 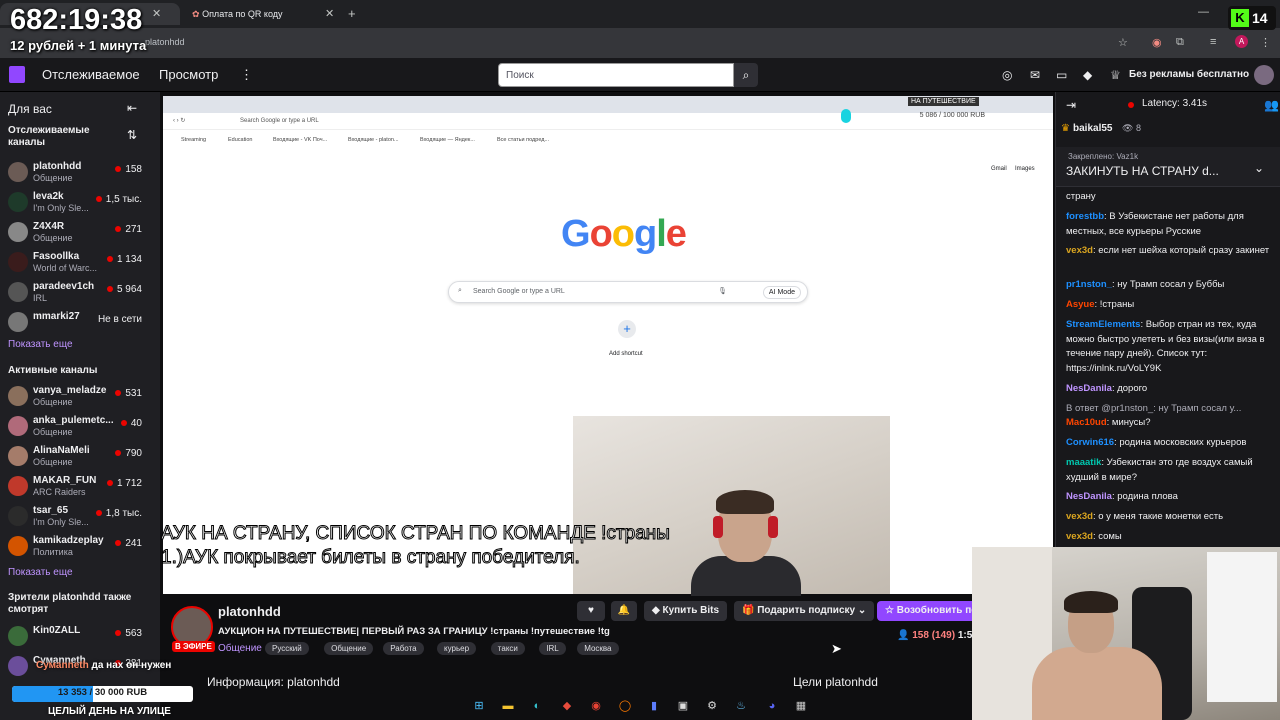 I want to click on buy-bits-button: ◆ Купить Bits, so click(x=686, y=611).